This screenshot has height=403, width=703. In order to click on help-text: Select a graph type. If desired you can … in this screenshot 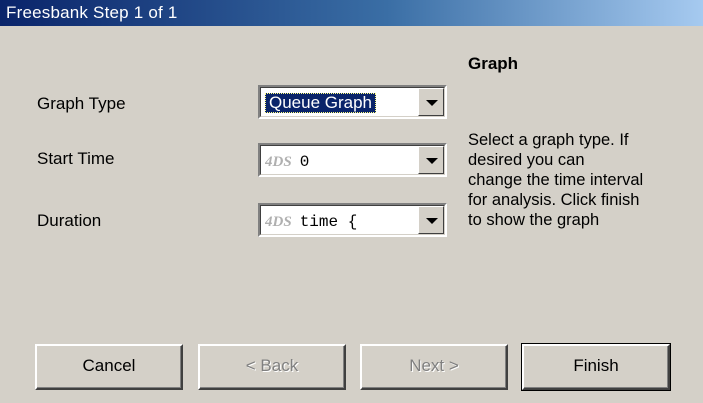, I will do `click(585, 180)`.